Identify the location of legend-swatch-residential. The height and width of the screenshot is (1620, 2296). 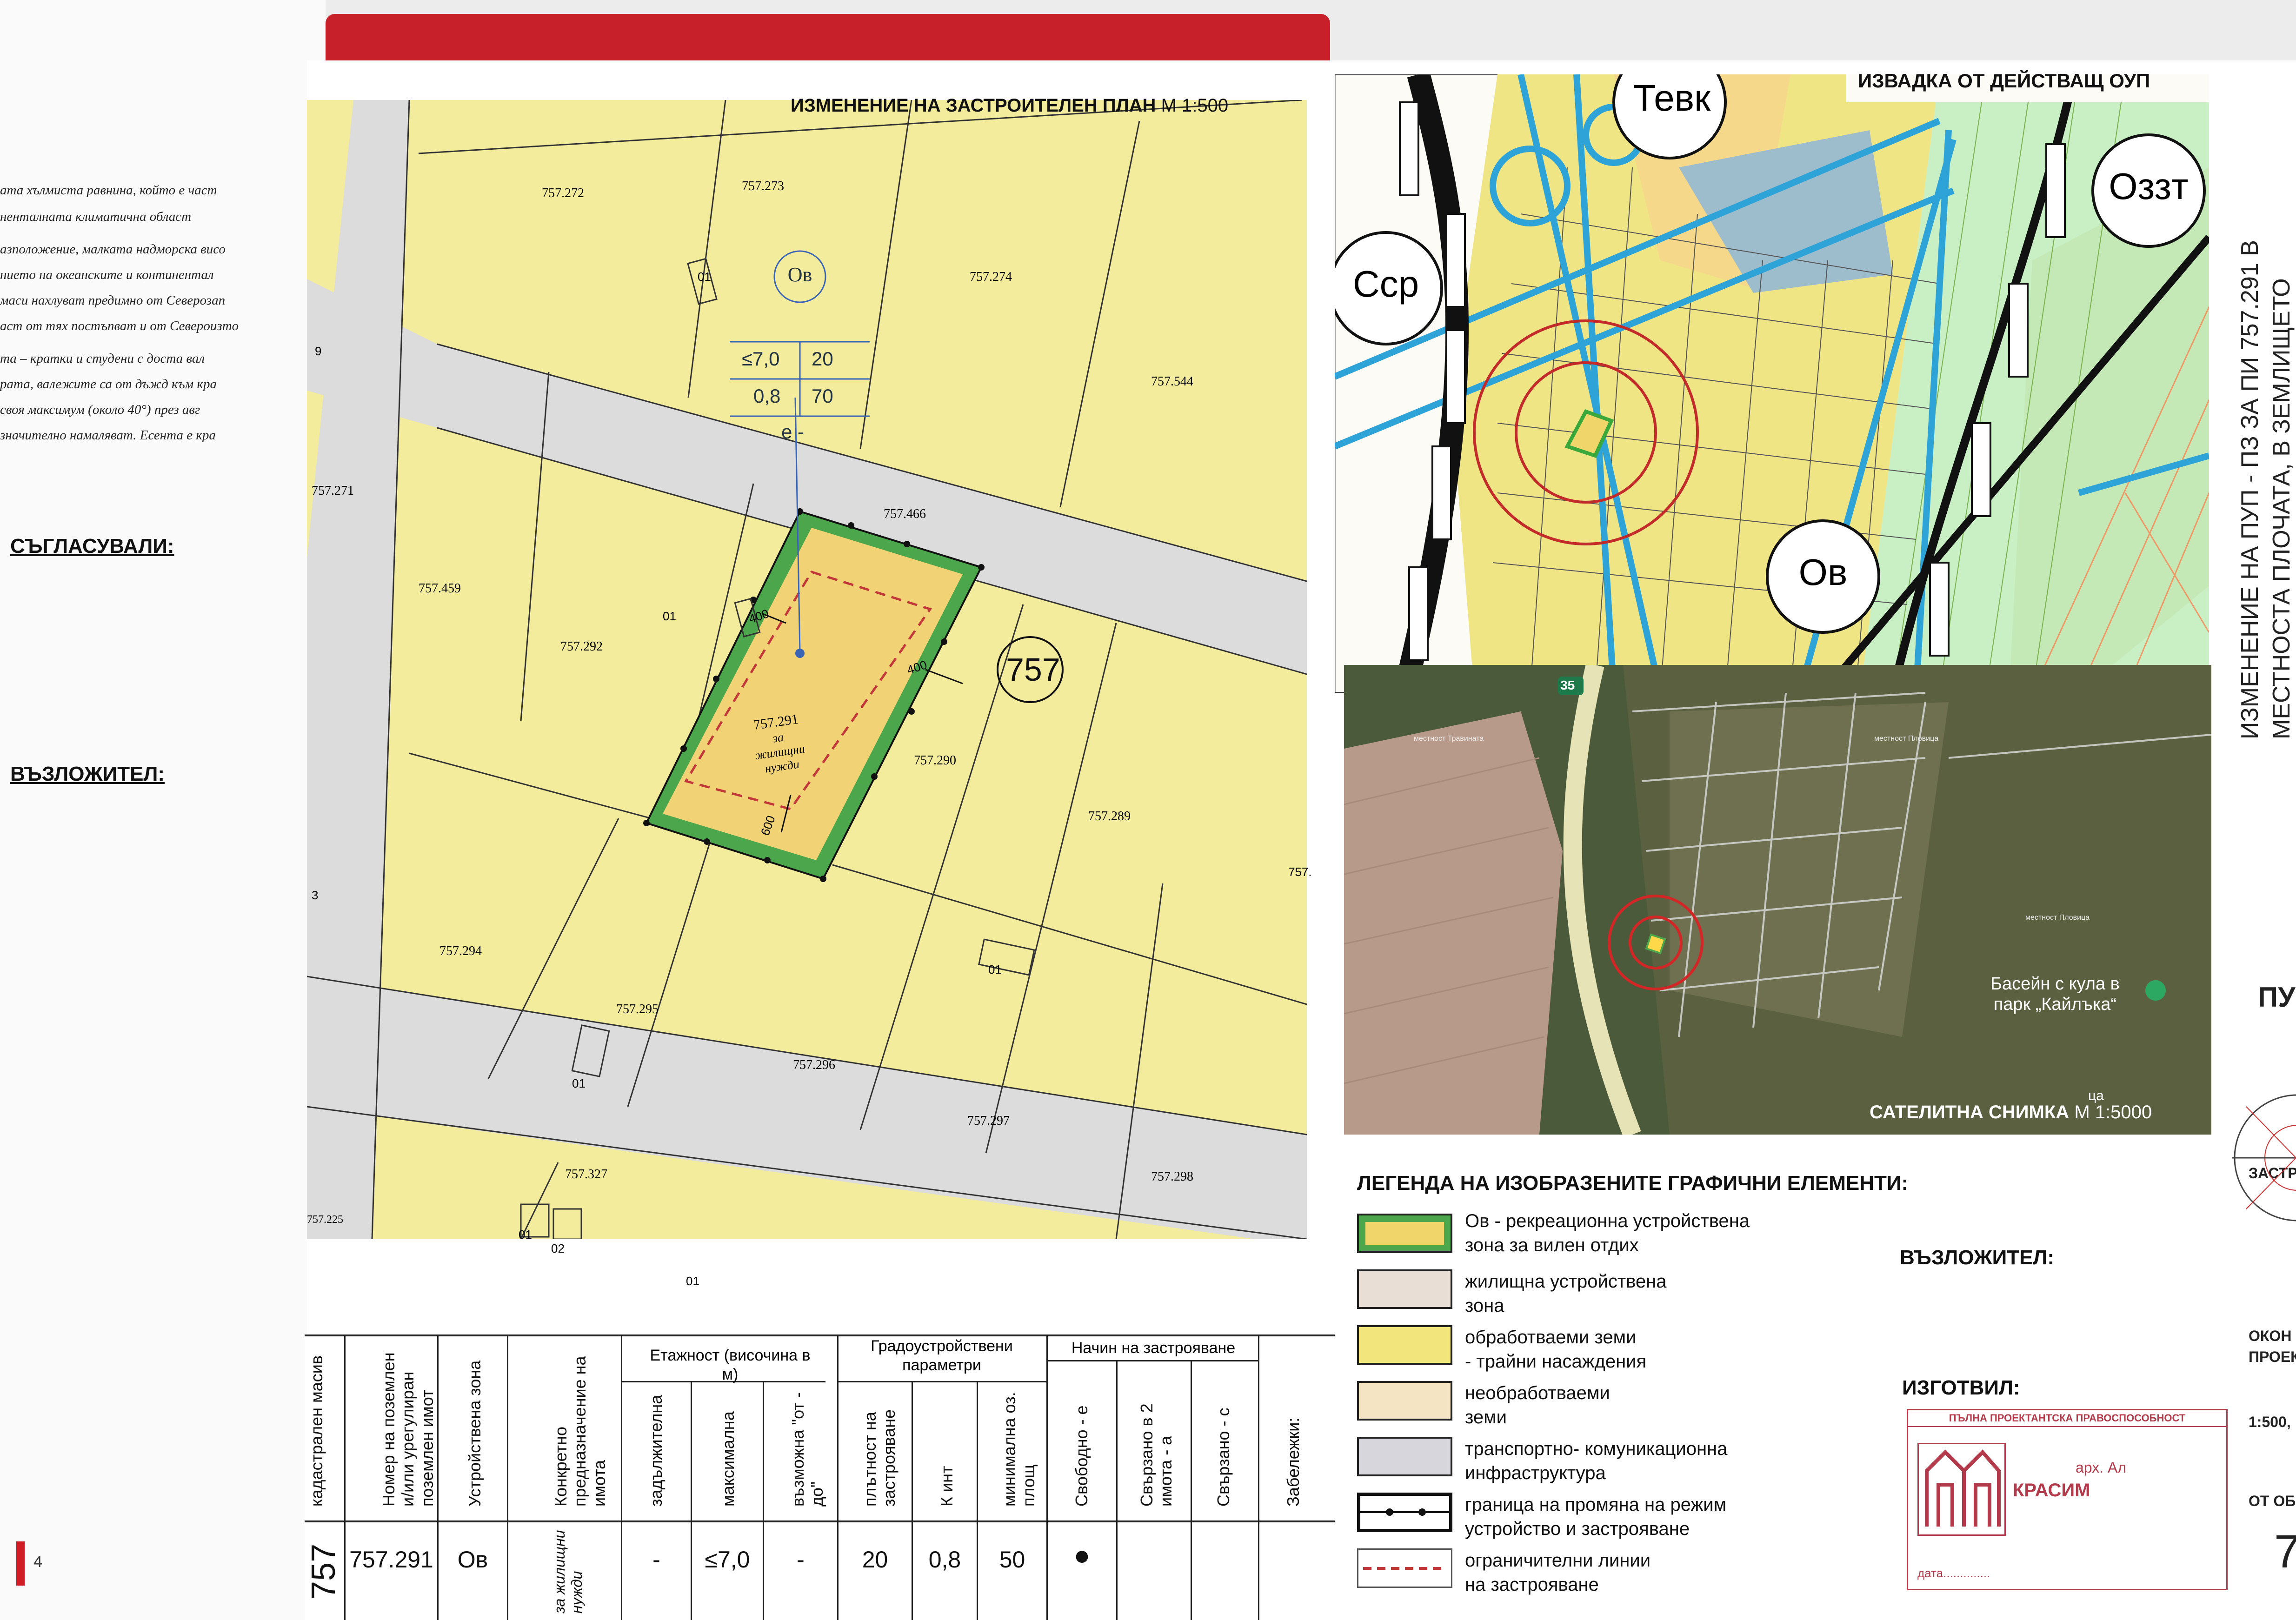
(1404, 1289).